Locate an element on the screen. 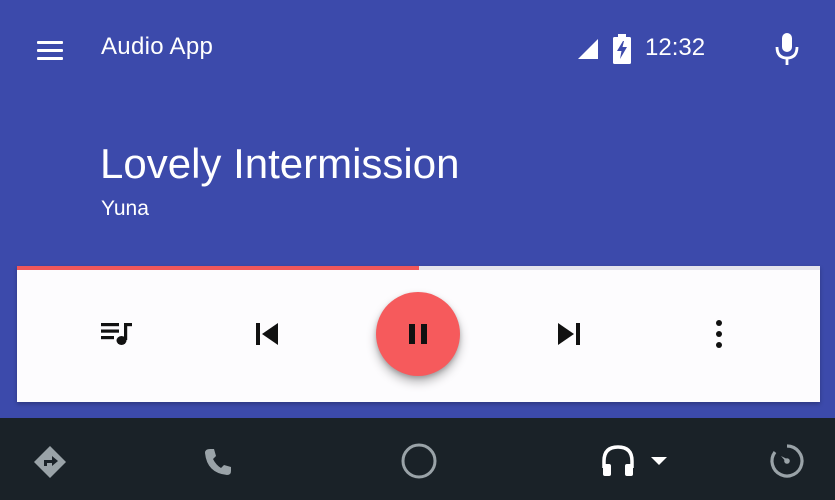 The image size is (835, 500). more-options-button is located at coordinates (719, 334).